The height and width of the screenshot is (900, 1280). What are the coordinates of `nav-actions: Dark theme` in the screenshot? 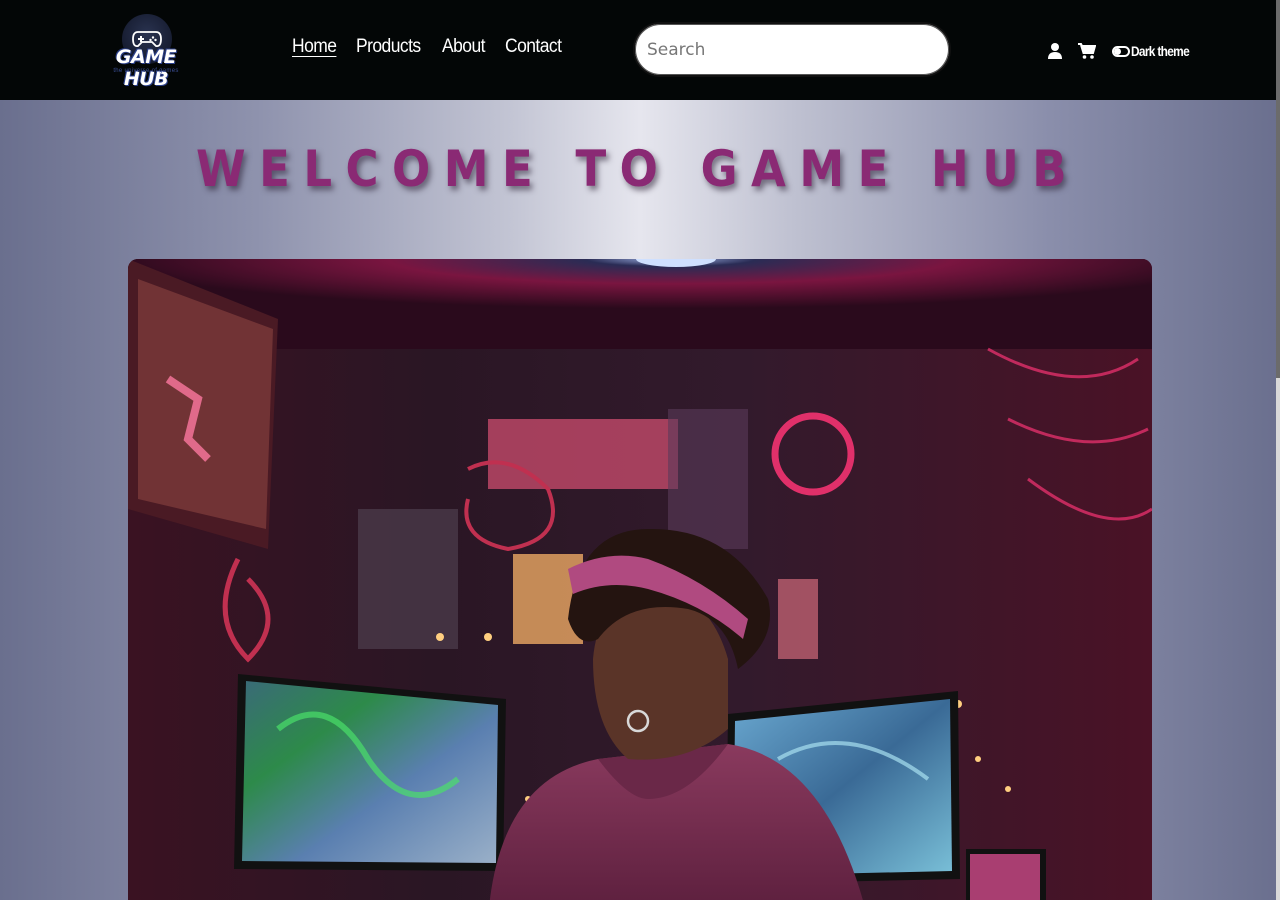 It's located at (1122, 51).